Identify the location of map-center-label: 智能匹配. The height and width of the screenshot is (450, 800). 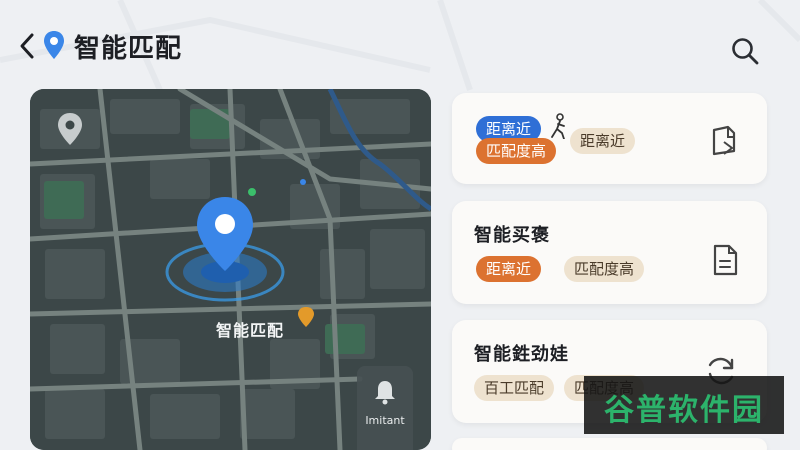
(249, 330).